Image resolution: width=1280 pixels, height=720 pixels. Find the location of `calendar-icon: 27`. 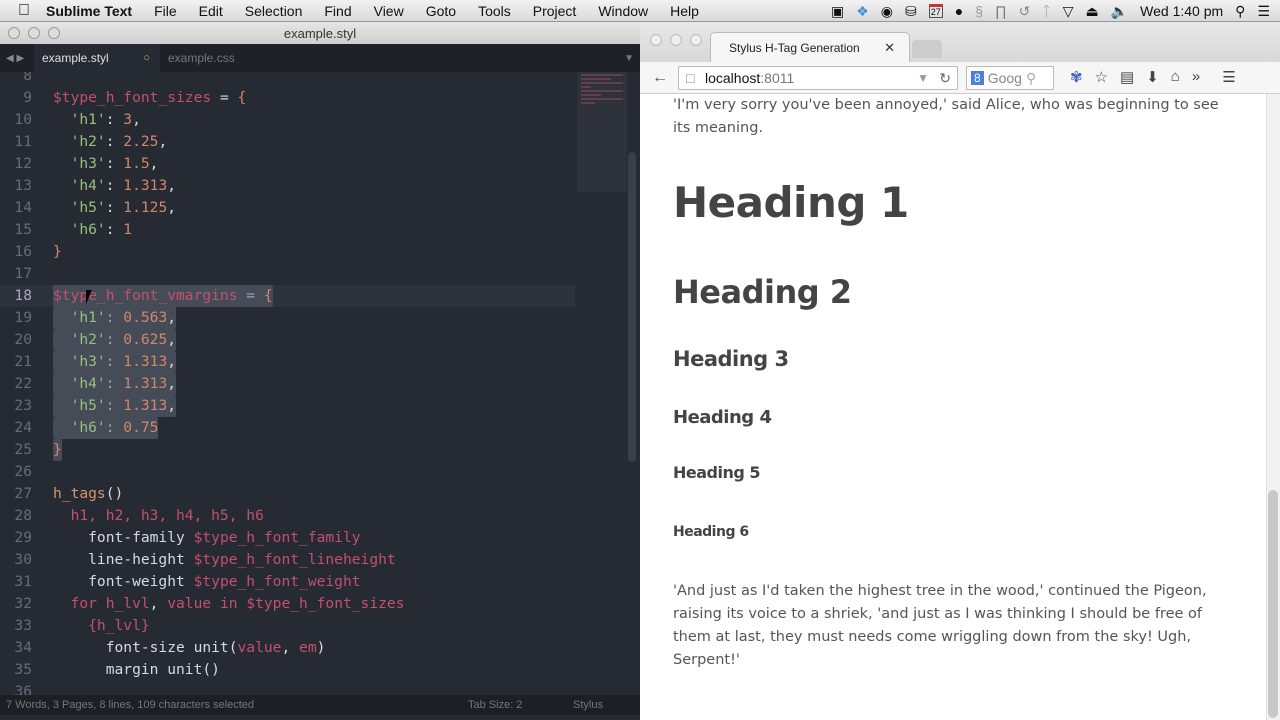

calendar-icon: 27 is located at coordinates (935, 11).